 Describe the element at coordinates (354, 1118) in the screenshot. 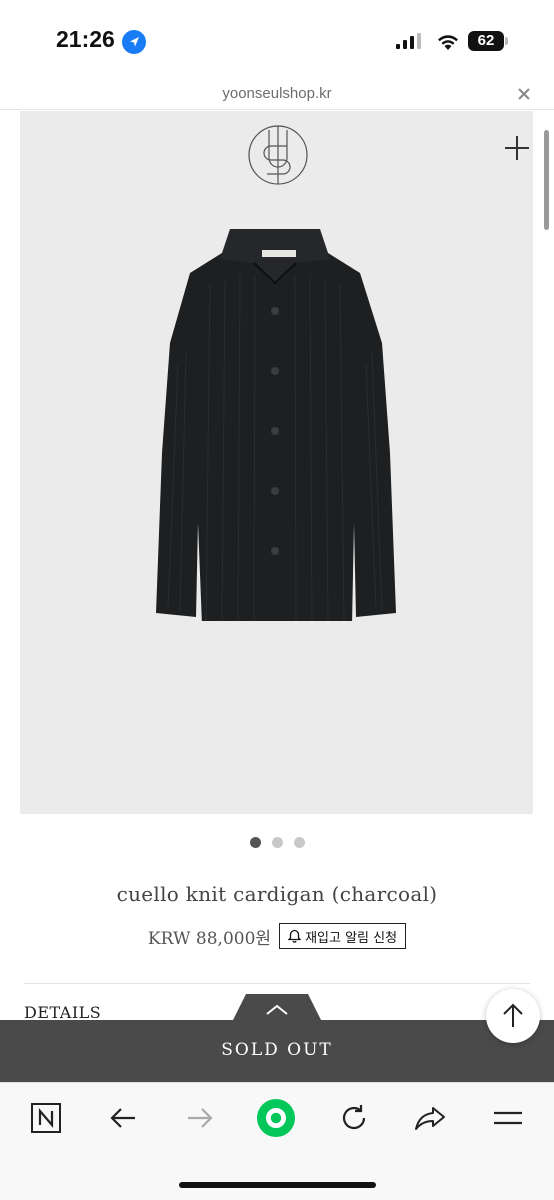

I see `refresh-icon` at that location.